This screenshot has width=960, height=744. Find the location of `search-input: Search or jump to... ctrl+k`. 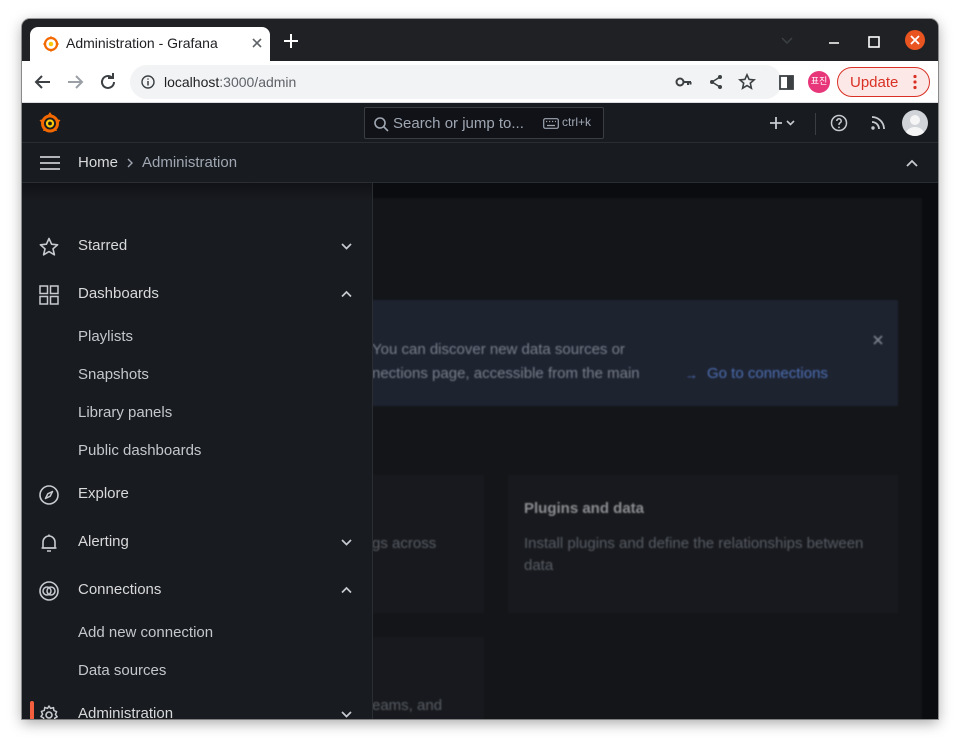

search-input: Search or jump to... ctrl+k is located at coordinates (484, 123).